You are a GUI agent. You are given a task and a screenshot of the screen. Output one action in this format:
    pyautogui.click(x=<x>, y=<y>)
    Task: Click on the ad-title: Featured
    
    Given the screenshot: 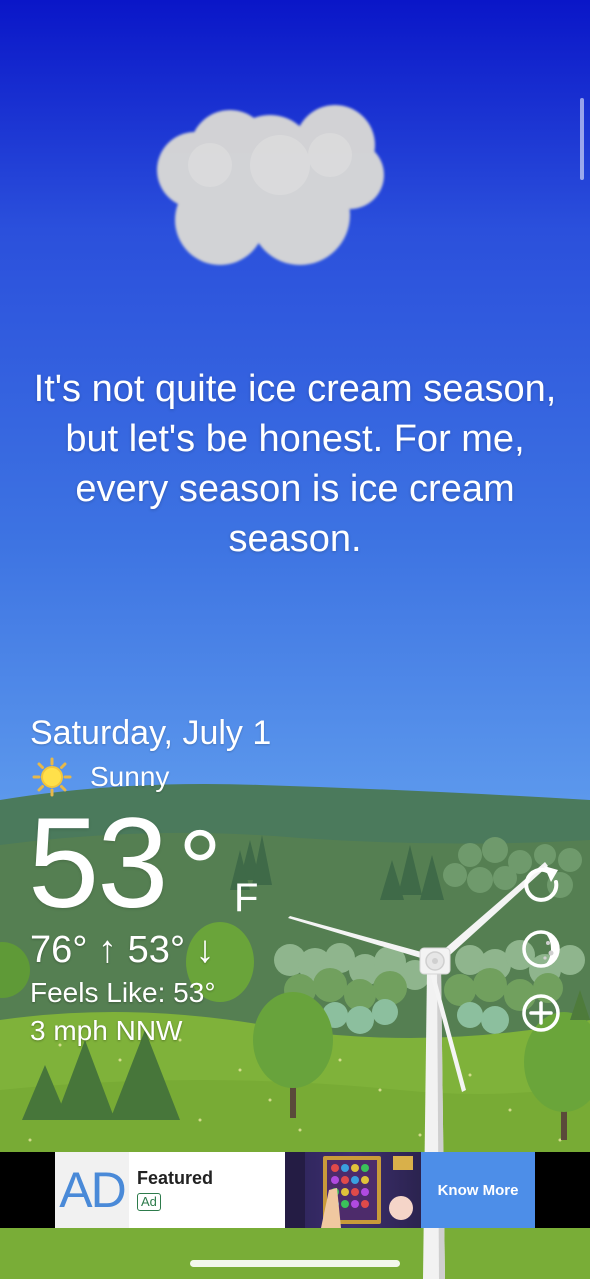 What is the action you would take?
    pyautogui.click(x=175, y=1178)
    